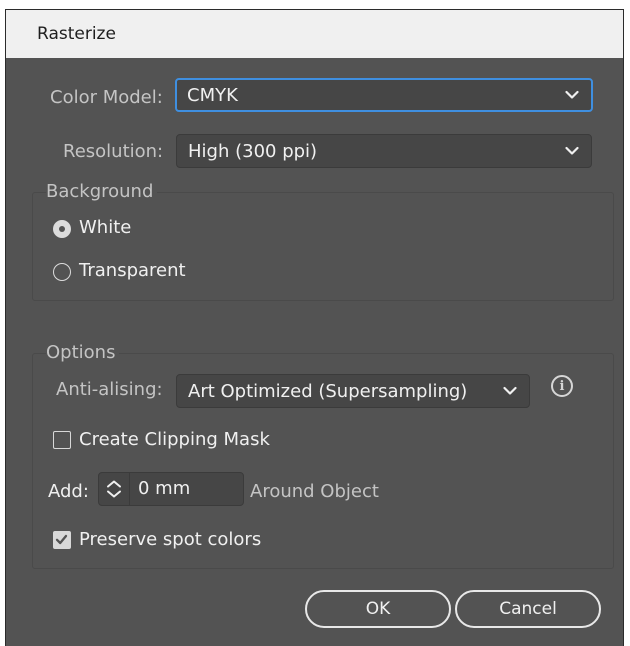 This screenshot has height=646, width=630. What do you see at coordinates (562, 386) in the screenshot?
I see `info-icon: i` at bounding box center [562, 386].